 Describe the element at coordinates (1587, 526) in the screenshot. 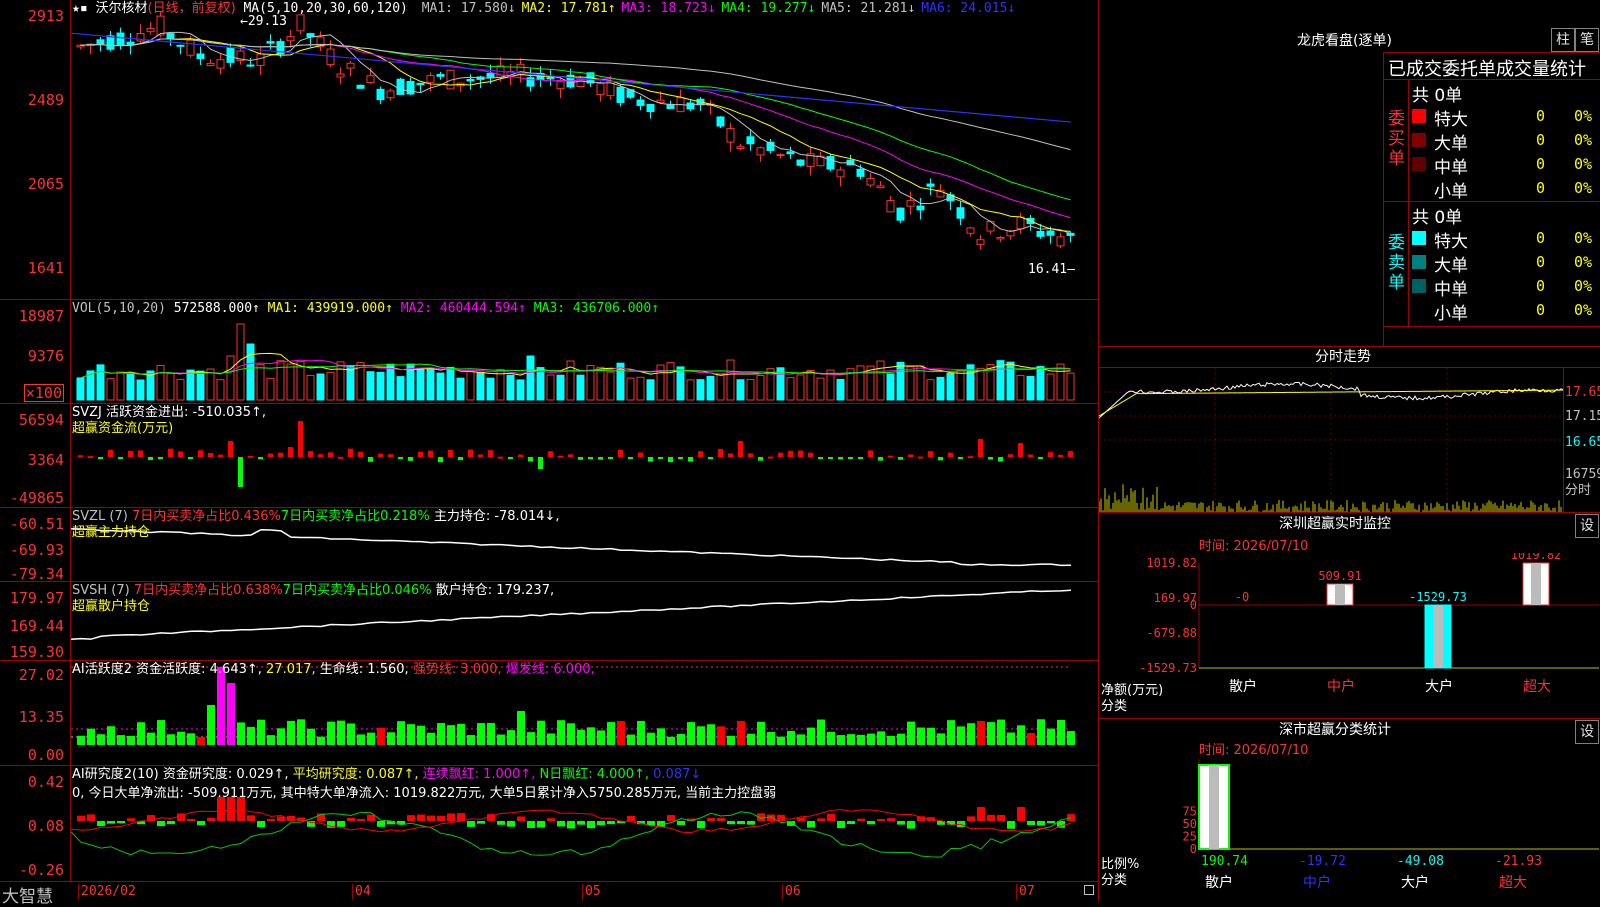

I see `sz-monitor-settings-button: 设` at that location.